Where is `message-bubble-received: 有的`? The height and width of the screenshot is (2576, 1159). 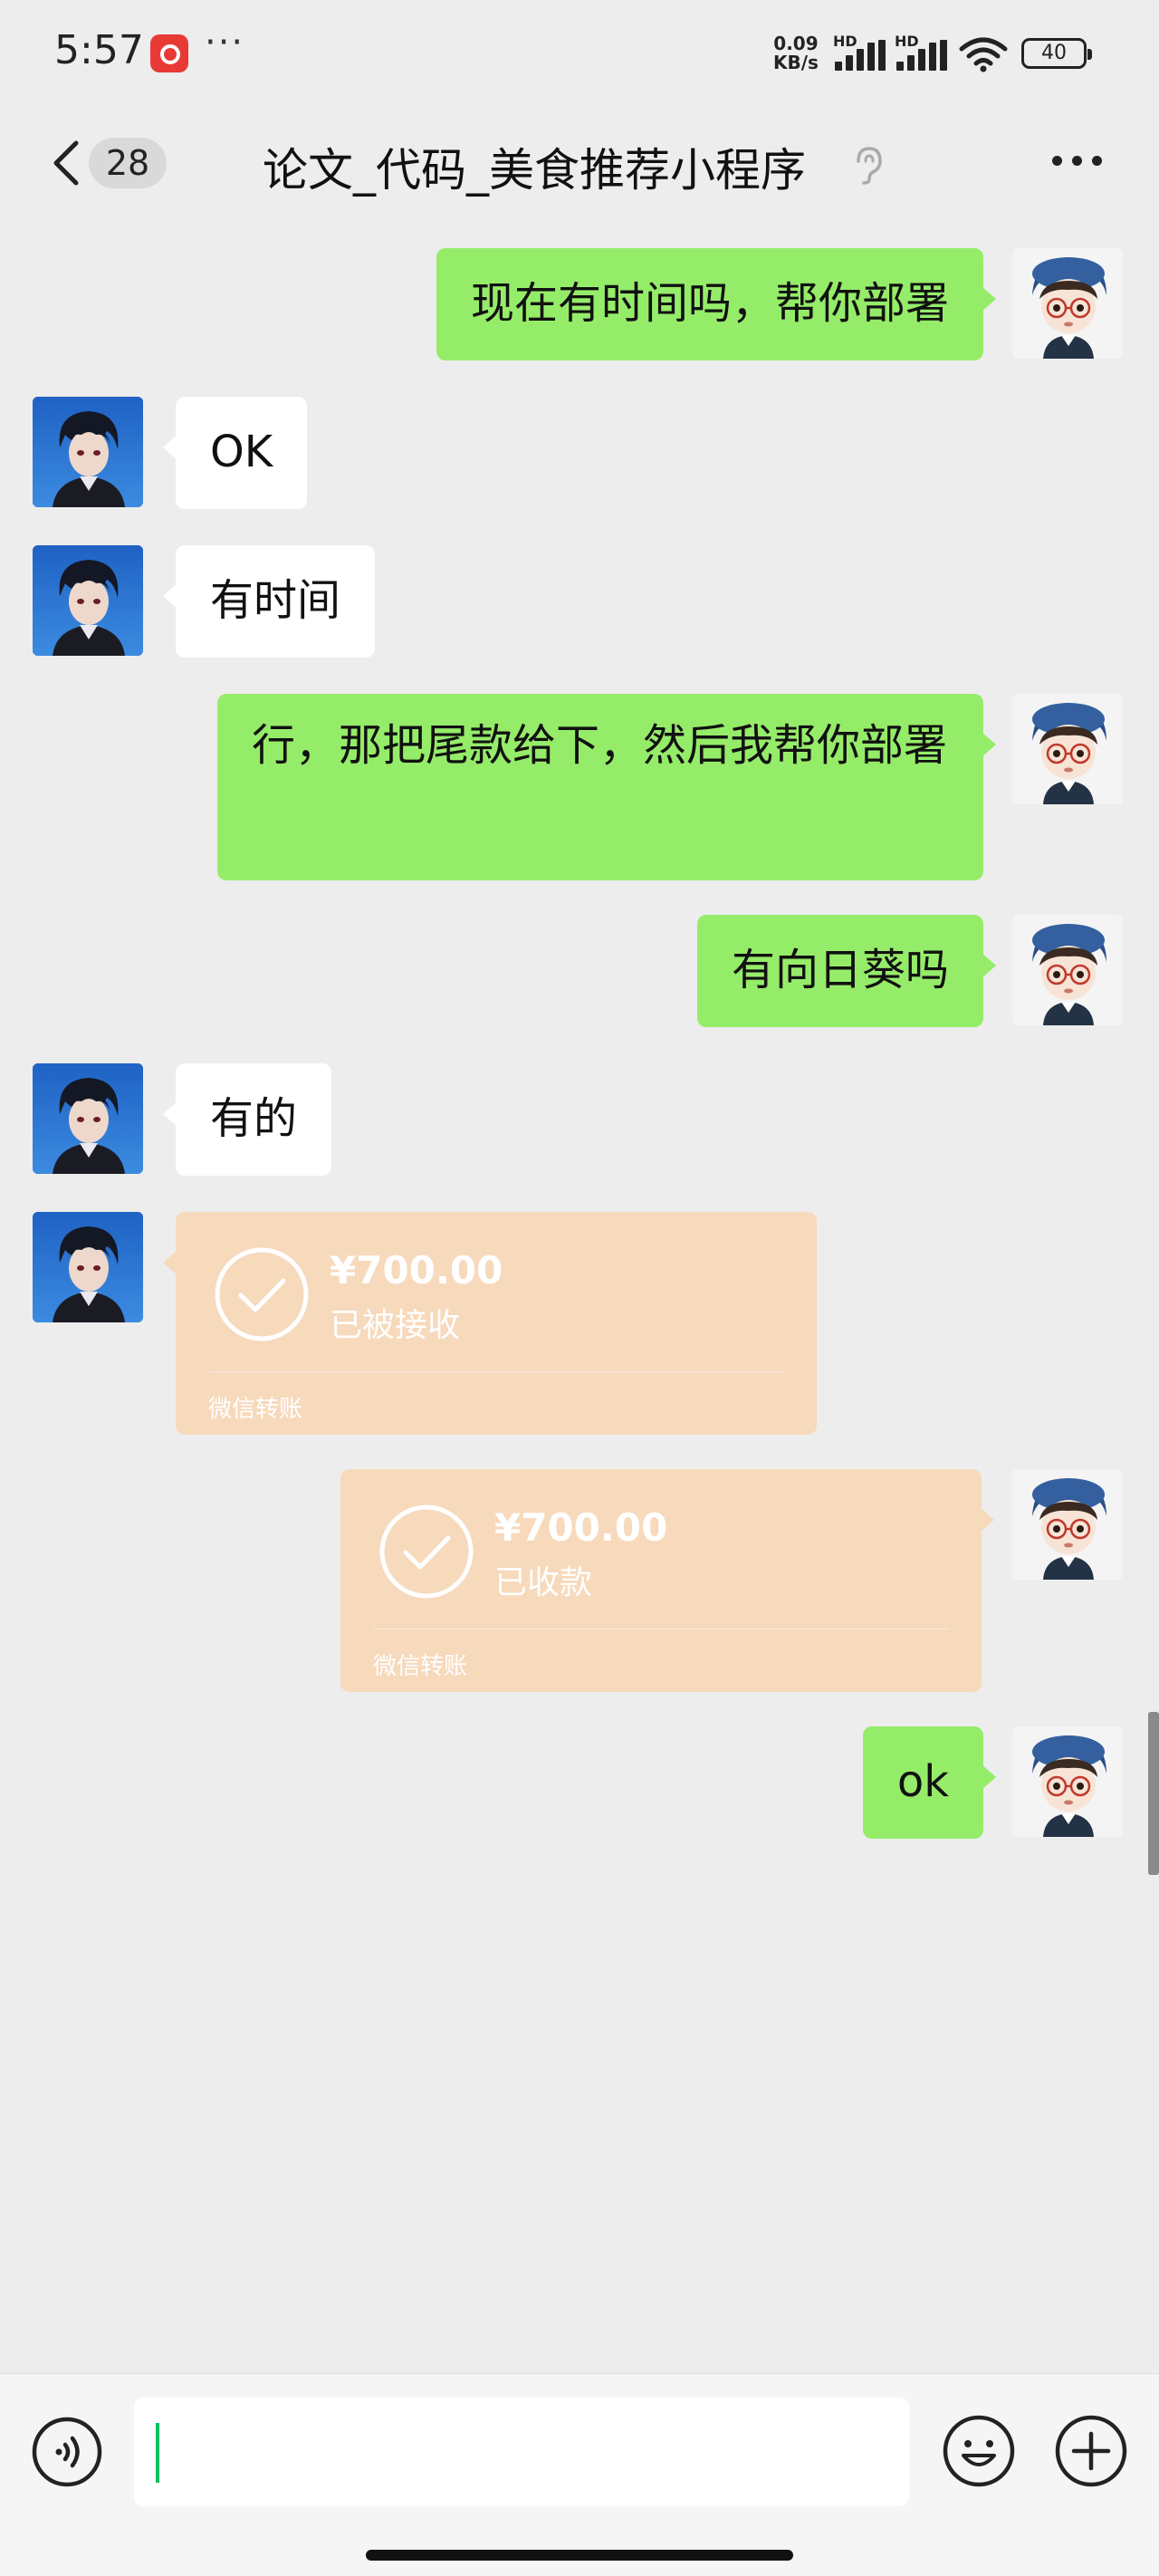 message-bubble-received: 有的 is located at coordinates (247, 1119).